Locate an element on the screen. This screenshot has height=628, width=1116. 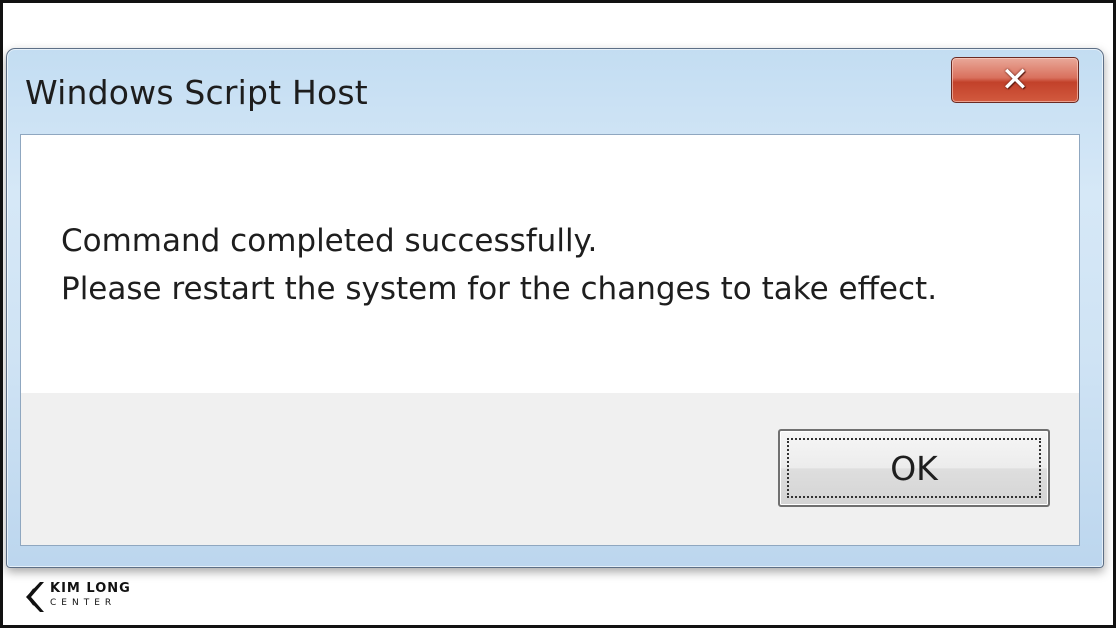
focus-rectangle: OK is located at coordinates (914, 468).